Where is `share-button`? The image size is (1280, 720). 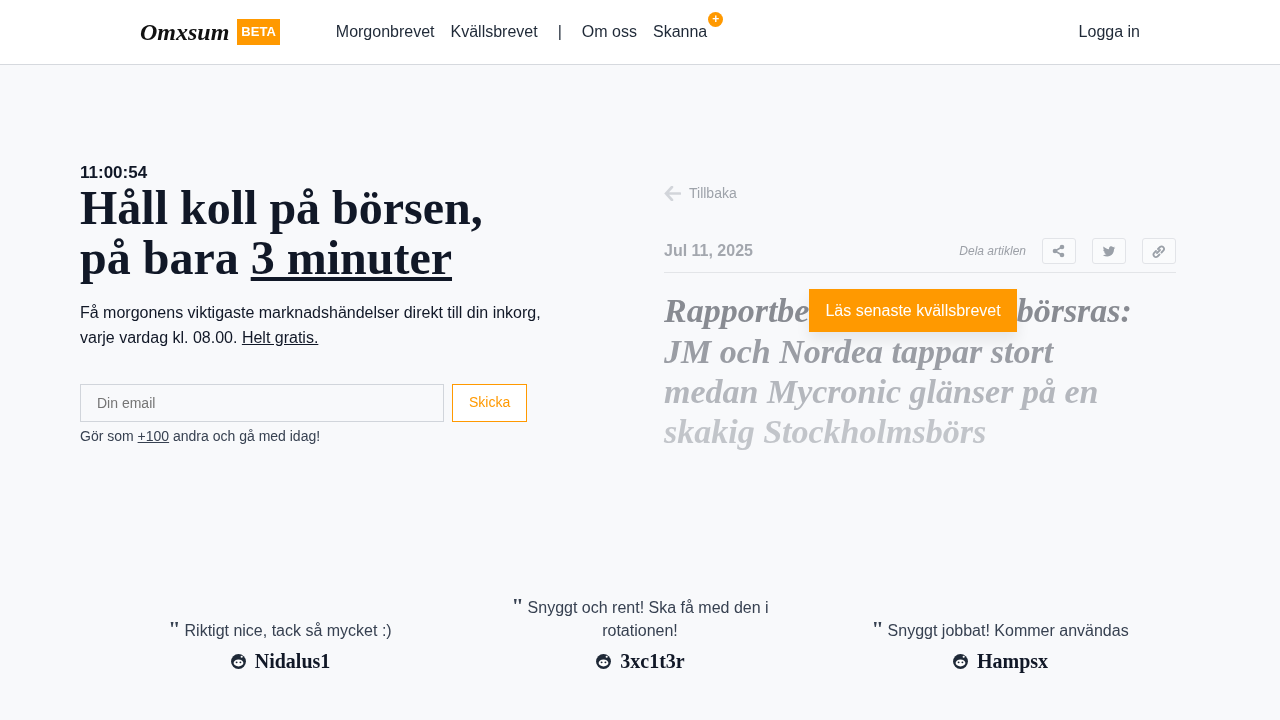
share-button is located at coordinates (1059, 251).